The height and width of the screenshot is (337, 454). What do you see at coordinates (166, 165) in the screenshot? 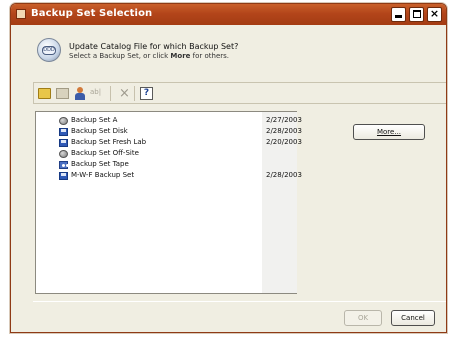
I see `list-item: Backup Set Tape` at bounding box center [166, 165].